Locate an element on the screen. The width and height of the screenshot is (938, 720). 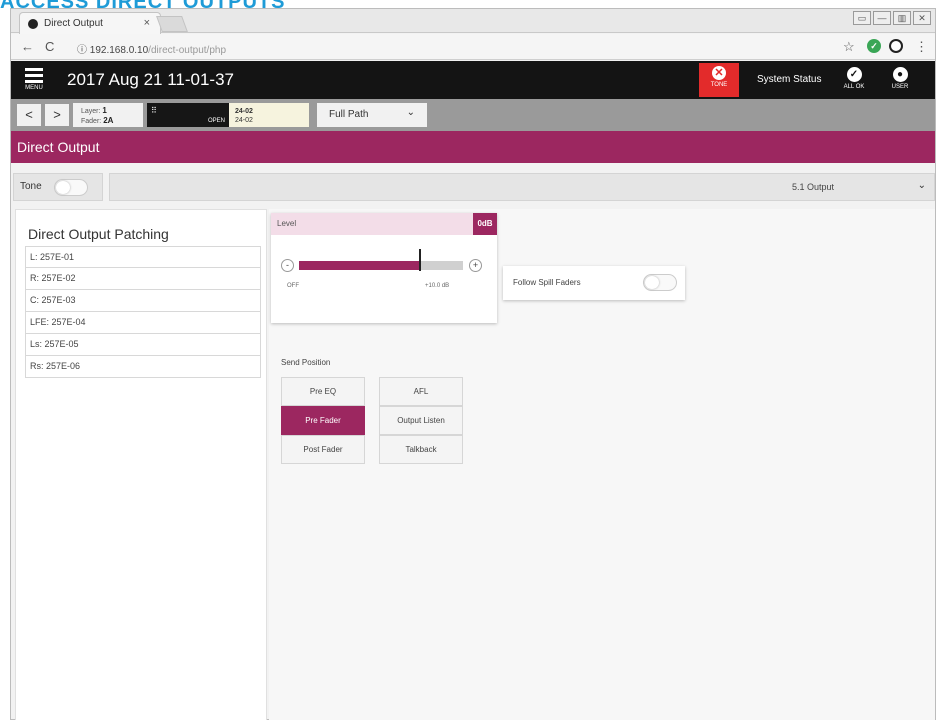
all-ok-button: ✓ ALL OK is located at coordinates (854, 80).